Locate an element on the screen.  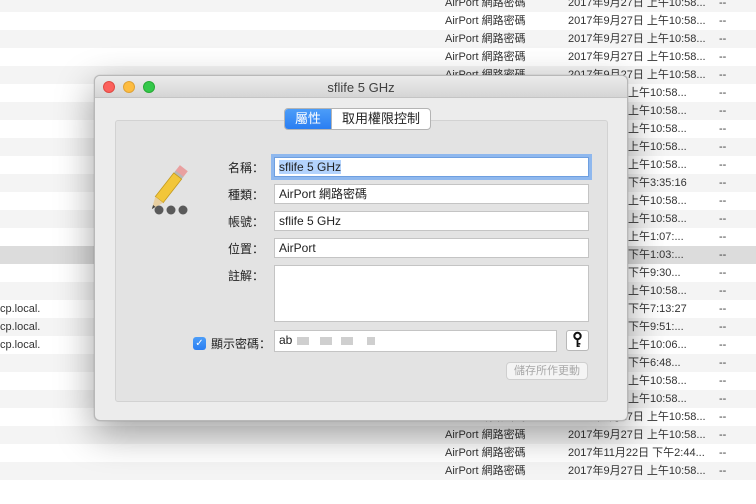
window-title: sflife 5 GHz is located at coordinates (361, 87).